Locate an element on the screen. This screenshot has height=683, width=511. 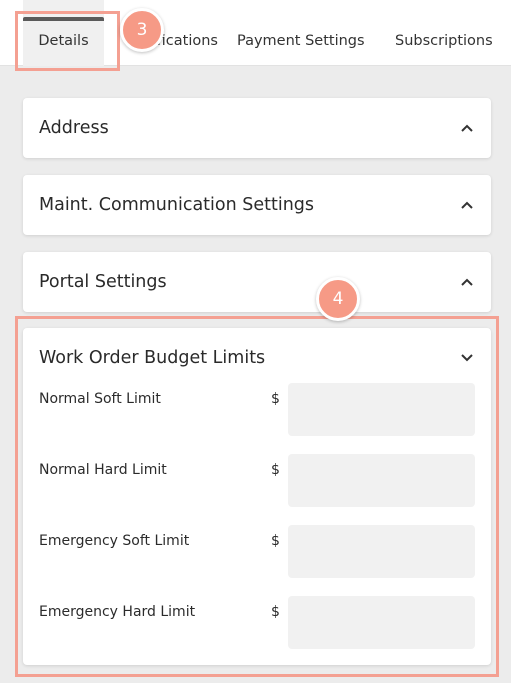
section-address: Address is located at coordinates (257, 128).